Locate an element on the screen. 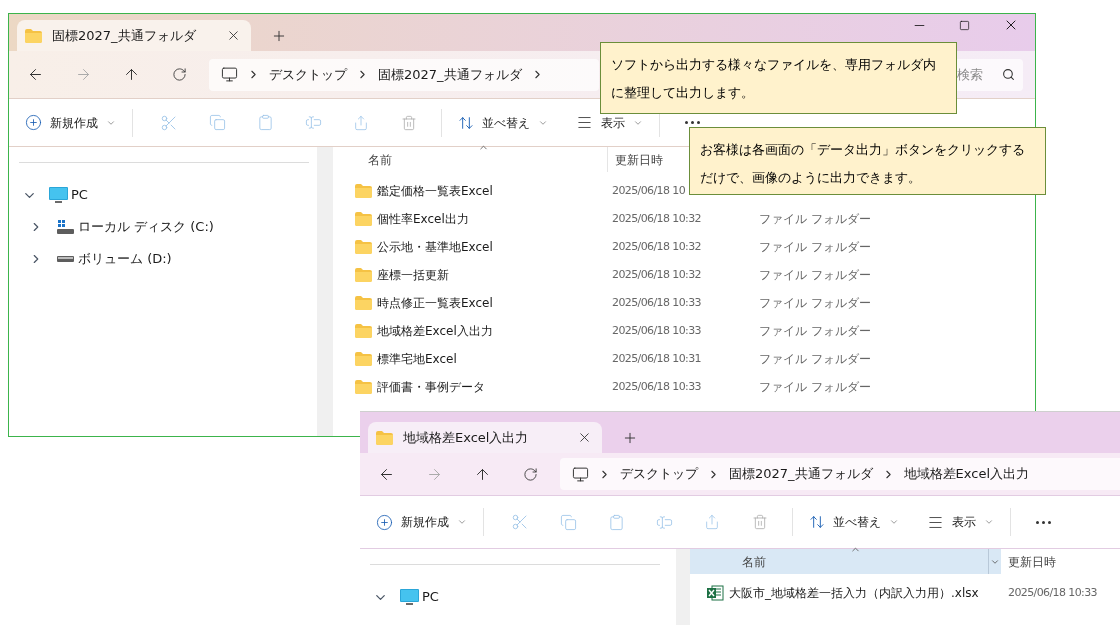  file-name: 地域格差Excel入出力 is located at coordinates (435, 331).